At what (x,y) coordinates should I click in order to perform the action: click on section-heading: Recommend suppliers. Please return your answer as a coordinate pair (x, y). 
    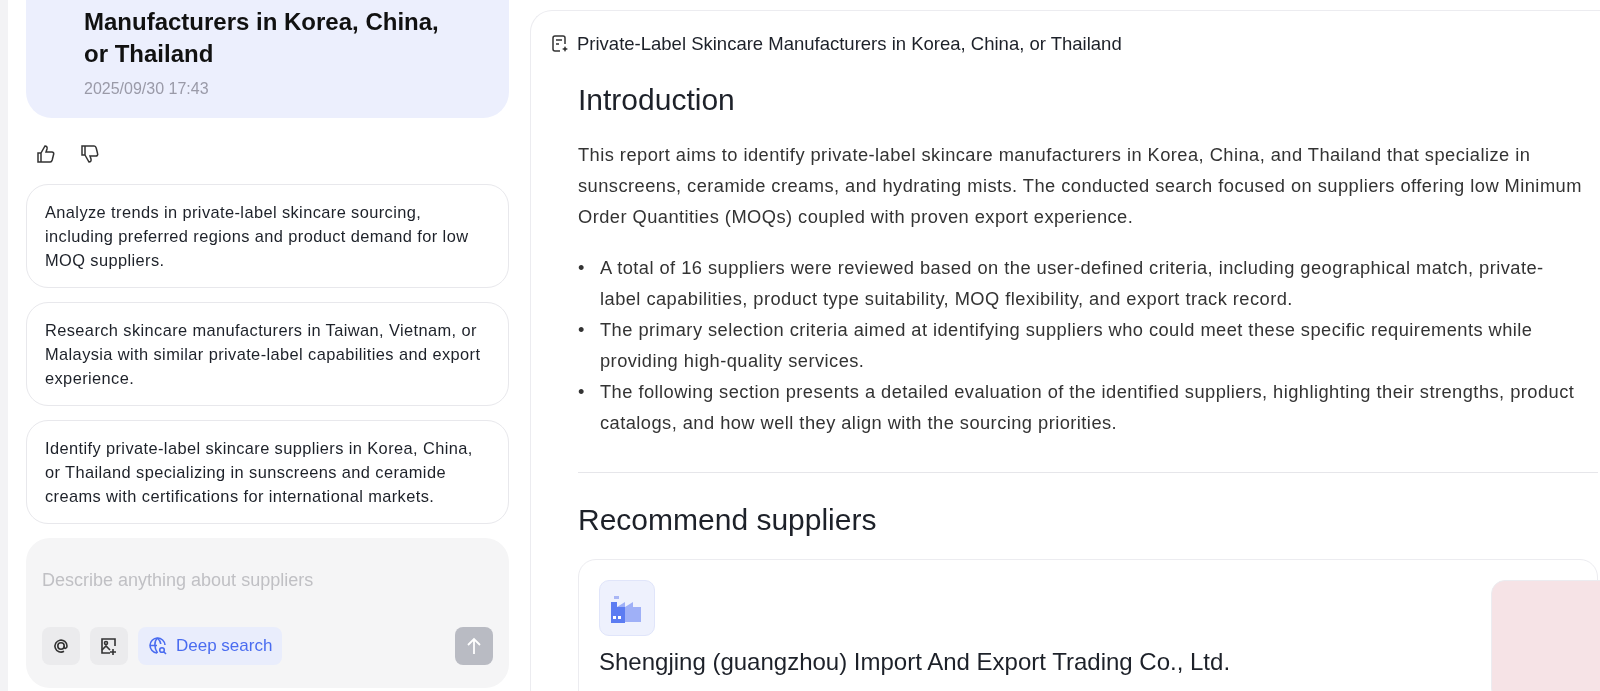
    Looking at the image, I should click on (728, 520).